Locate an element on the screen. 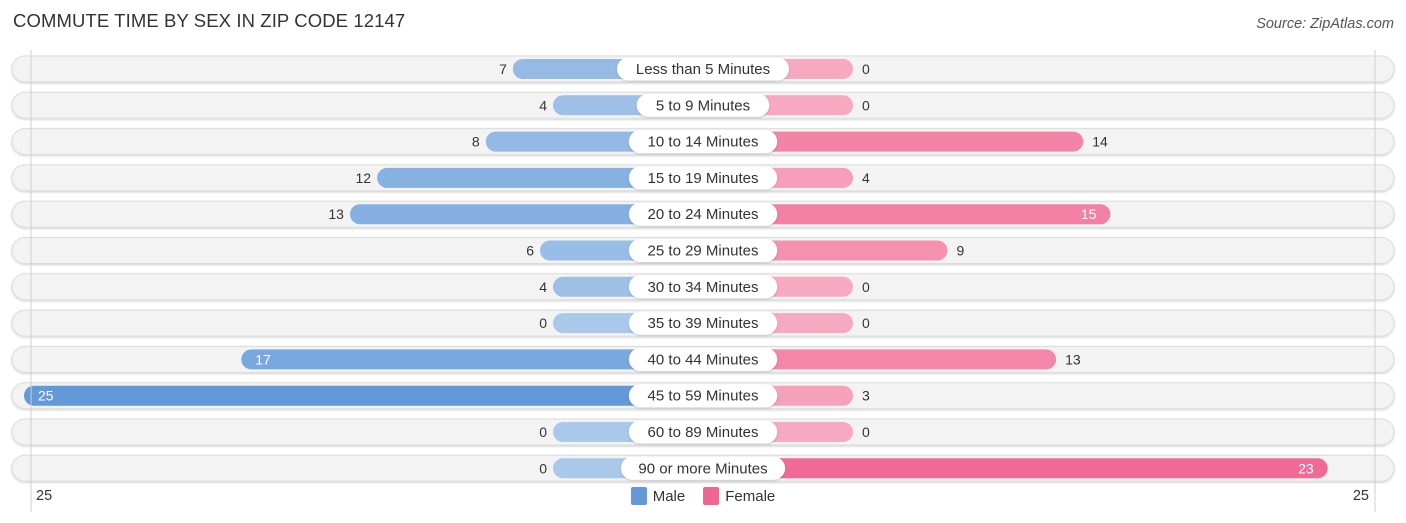  value-label-male: 25 is located at coordinates (46, 396).